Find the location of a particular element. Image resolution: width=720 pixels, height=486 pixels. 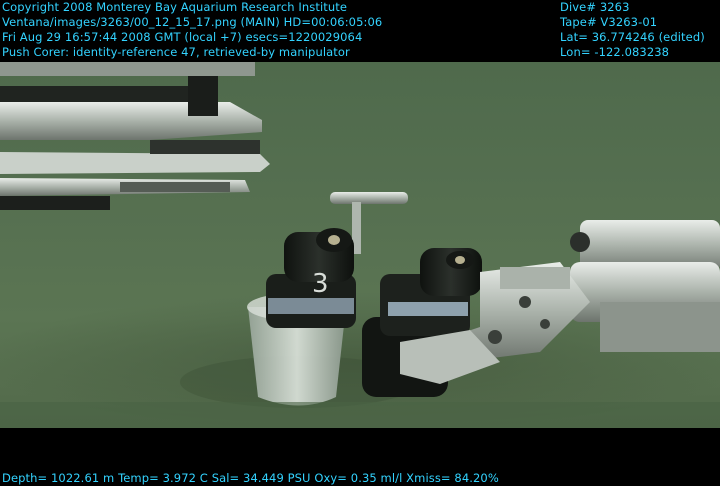

latitude: Lat= 36.774246 (edited) is located at coordinates (632, 37).